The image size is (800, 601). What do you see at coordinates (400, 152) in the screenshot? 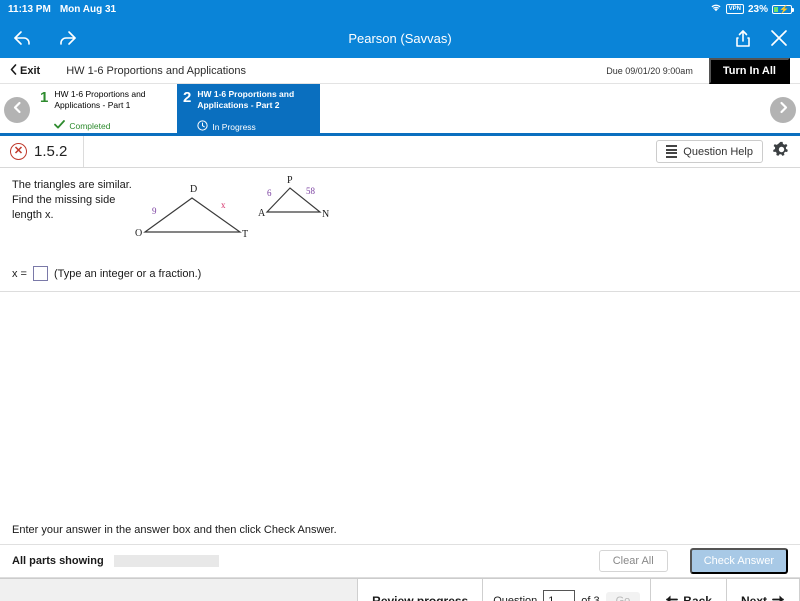
I see `question-header: ✕ 1.5.2 Question Help` at bounding box center [400, 152].